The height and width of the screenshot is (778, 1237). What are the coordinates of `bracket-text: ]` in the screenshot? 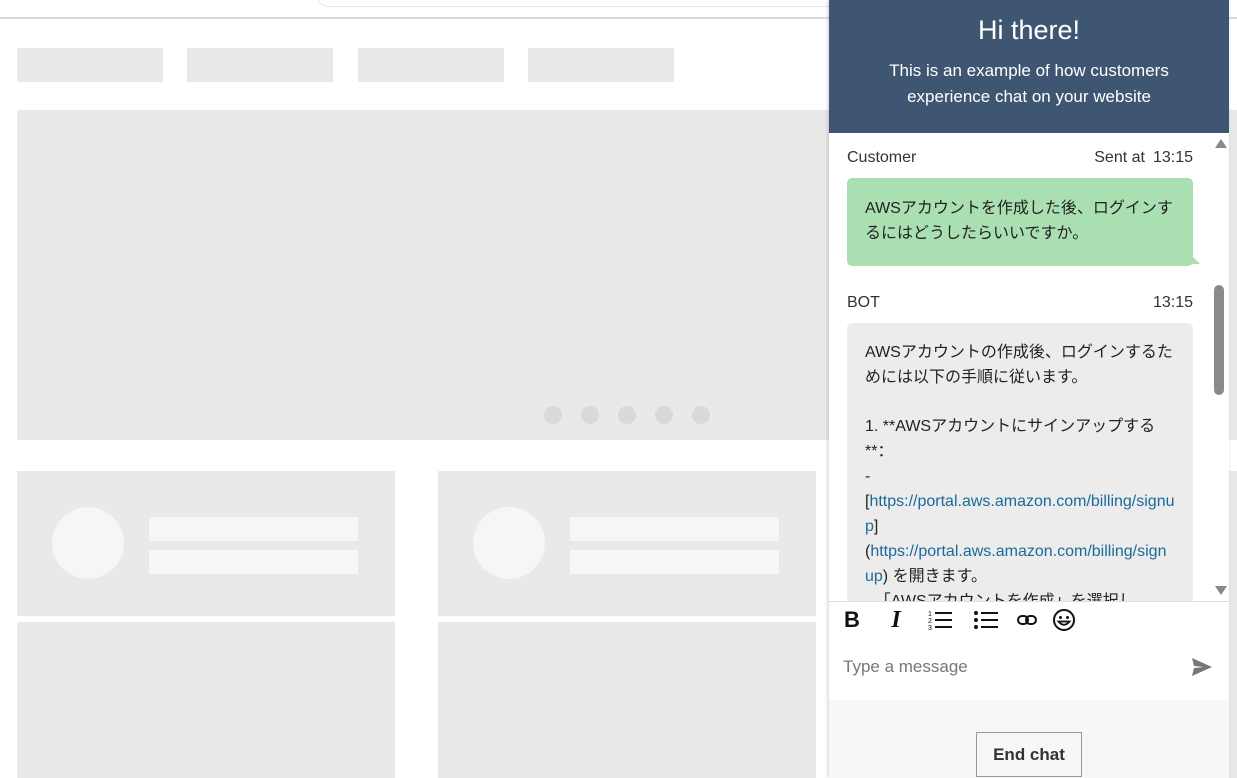 It's located at (876, 526).